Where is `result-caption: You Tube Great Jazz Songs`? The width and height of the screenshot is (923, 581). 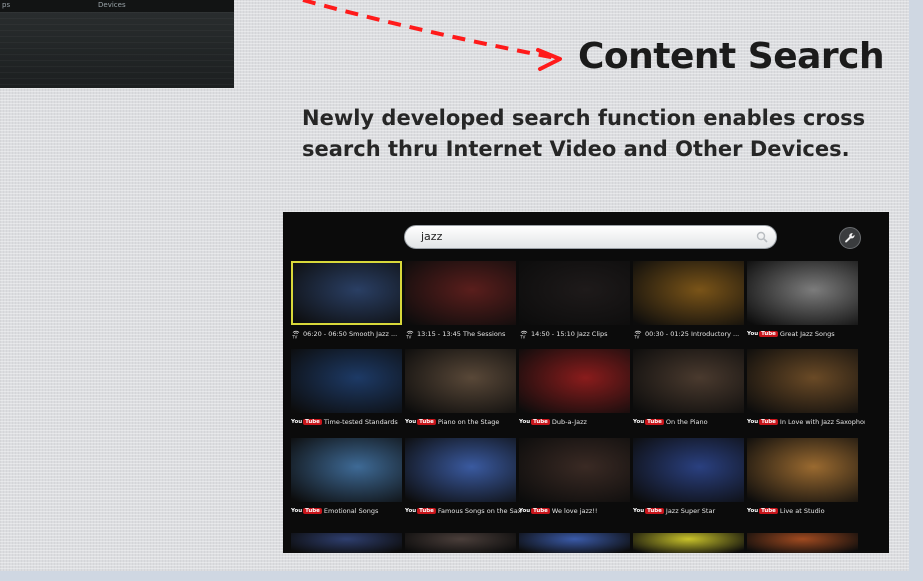 result-caption: You Tube Great Jazz Songs is located at coordinates (806, 334).